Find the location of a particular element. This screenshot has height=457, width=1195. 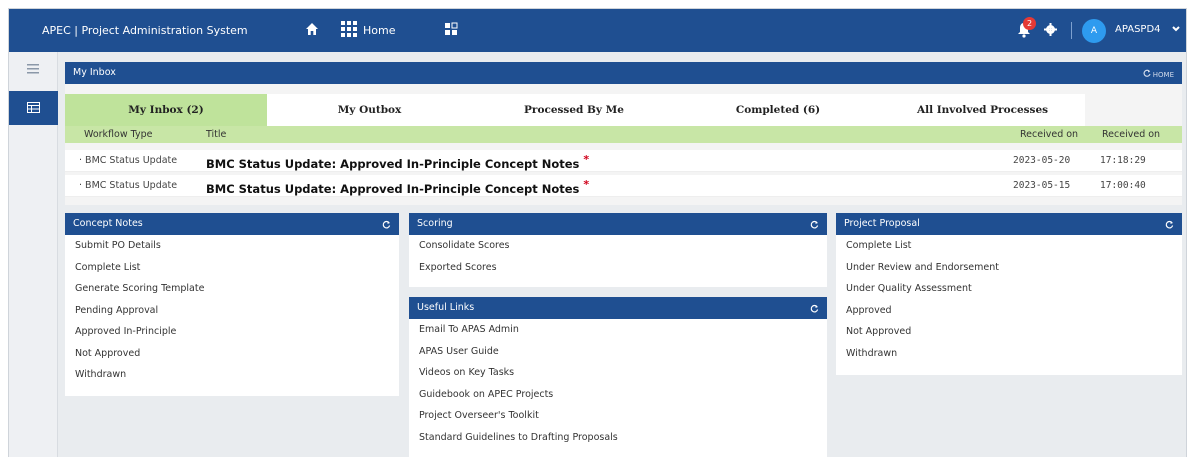

inbox-panel-title: My Inbox is located at coordinates (623, 73).